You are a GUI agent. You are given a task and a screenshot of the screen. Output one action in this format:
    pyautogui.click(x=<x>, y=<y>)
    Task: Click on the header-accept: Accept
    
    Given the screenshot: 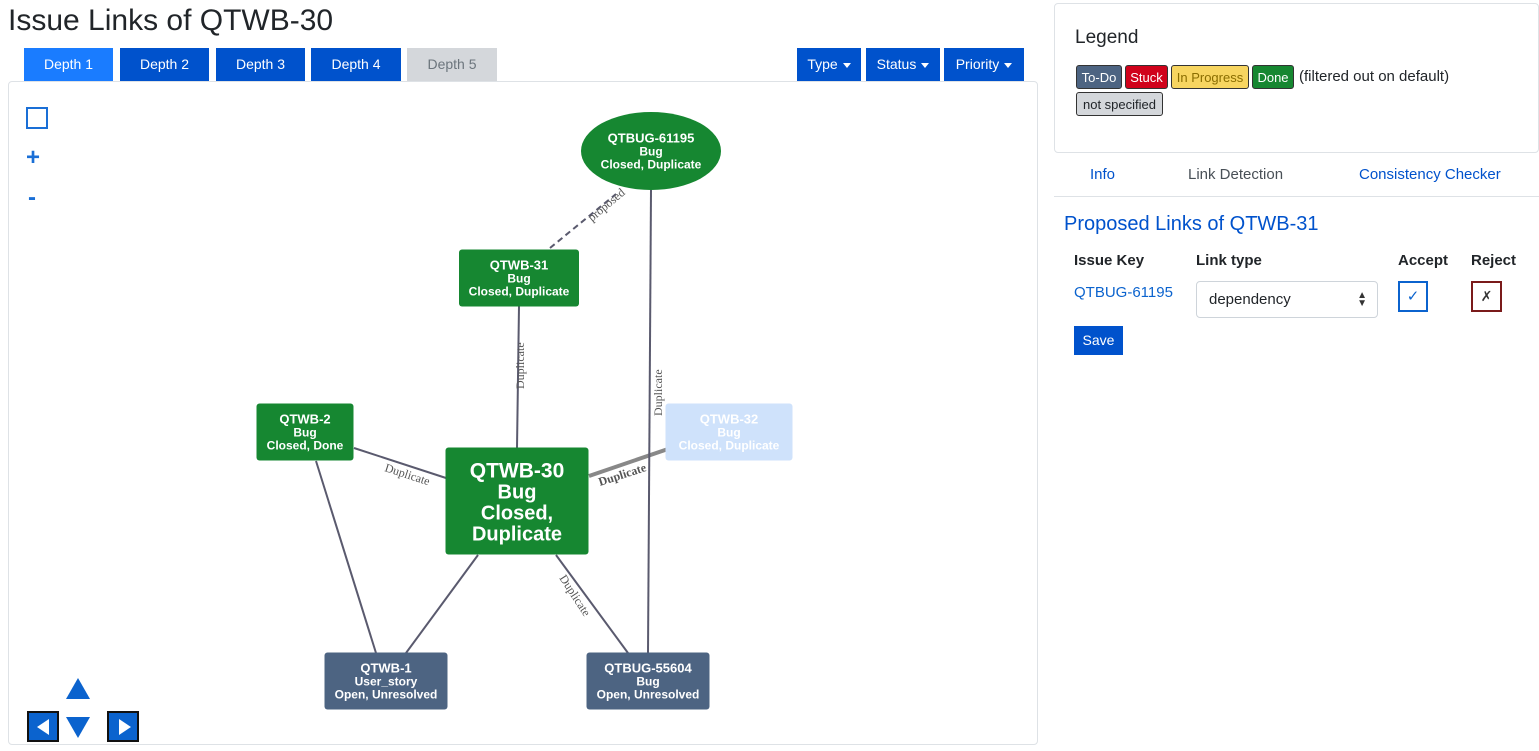 What is the action you would take?
    pyautogui.click(x=1423, y=260)
    